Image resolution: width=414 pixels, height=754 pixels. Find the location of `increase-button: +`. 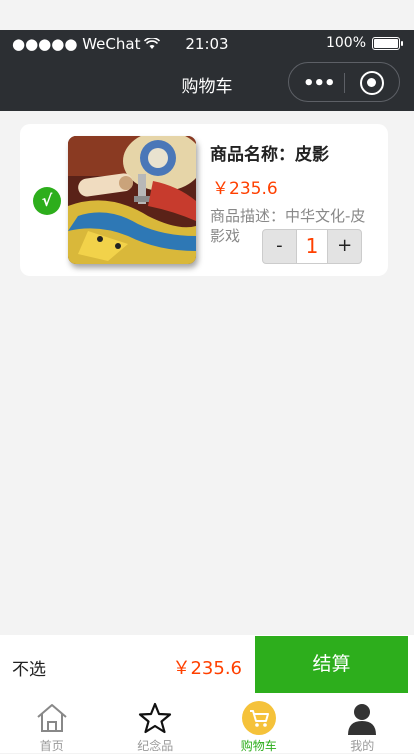

increase-button: + is located at coordinates (344, 246).